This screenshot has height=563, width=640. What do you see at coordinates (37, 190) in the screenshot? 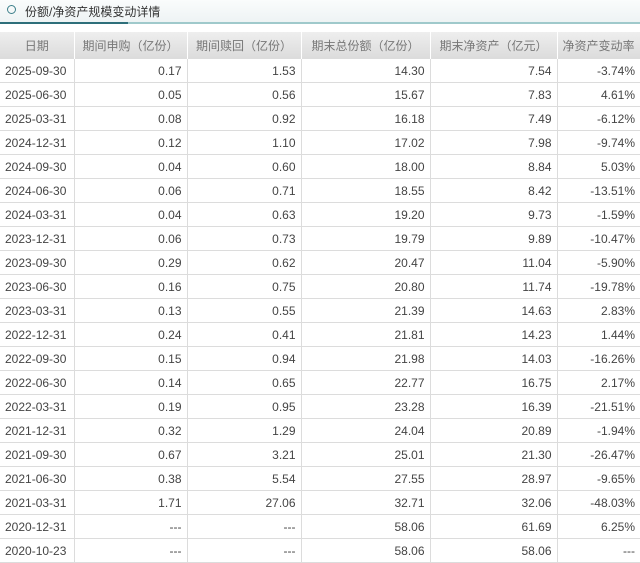
I see `cell-date: 2024-06-30` at bounding box center [37, 190].